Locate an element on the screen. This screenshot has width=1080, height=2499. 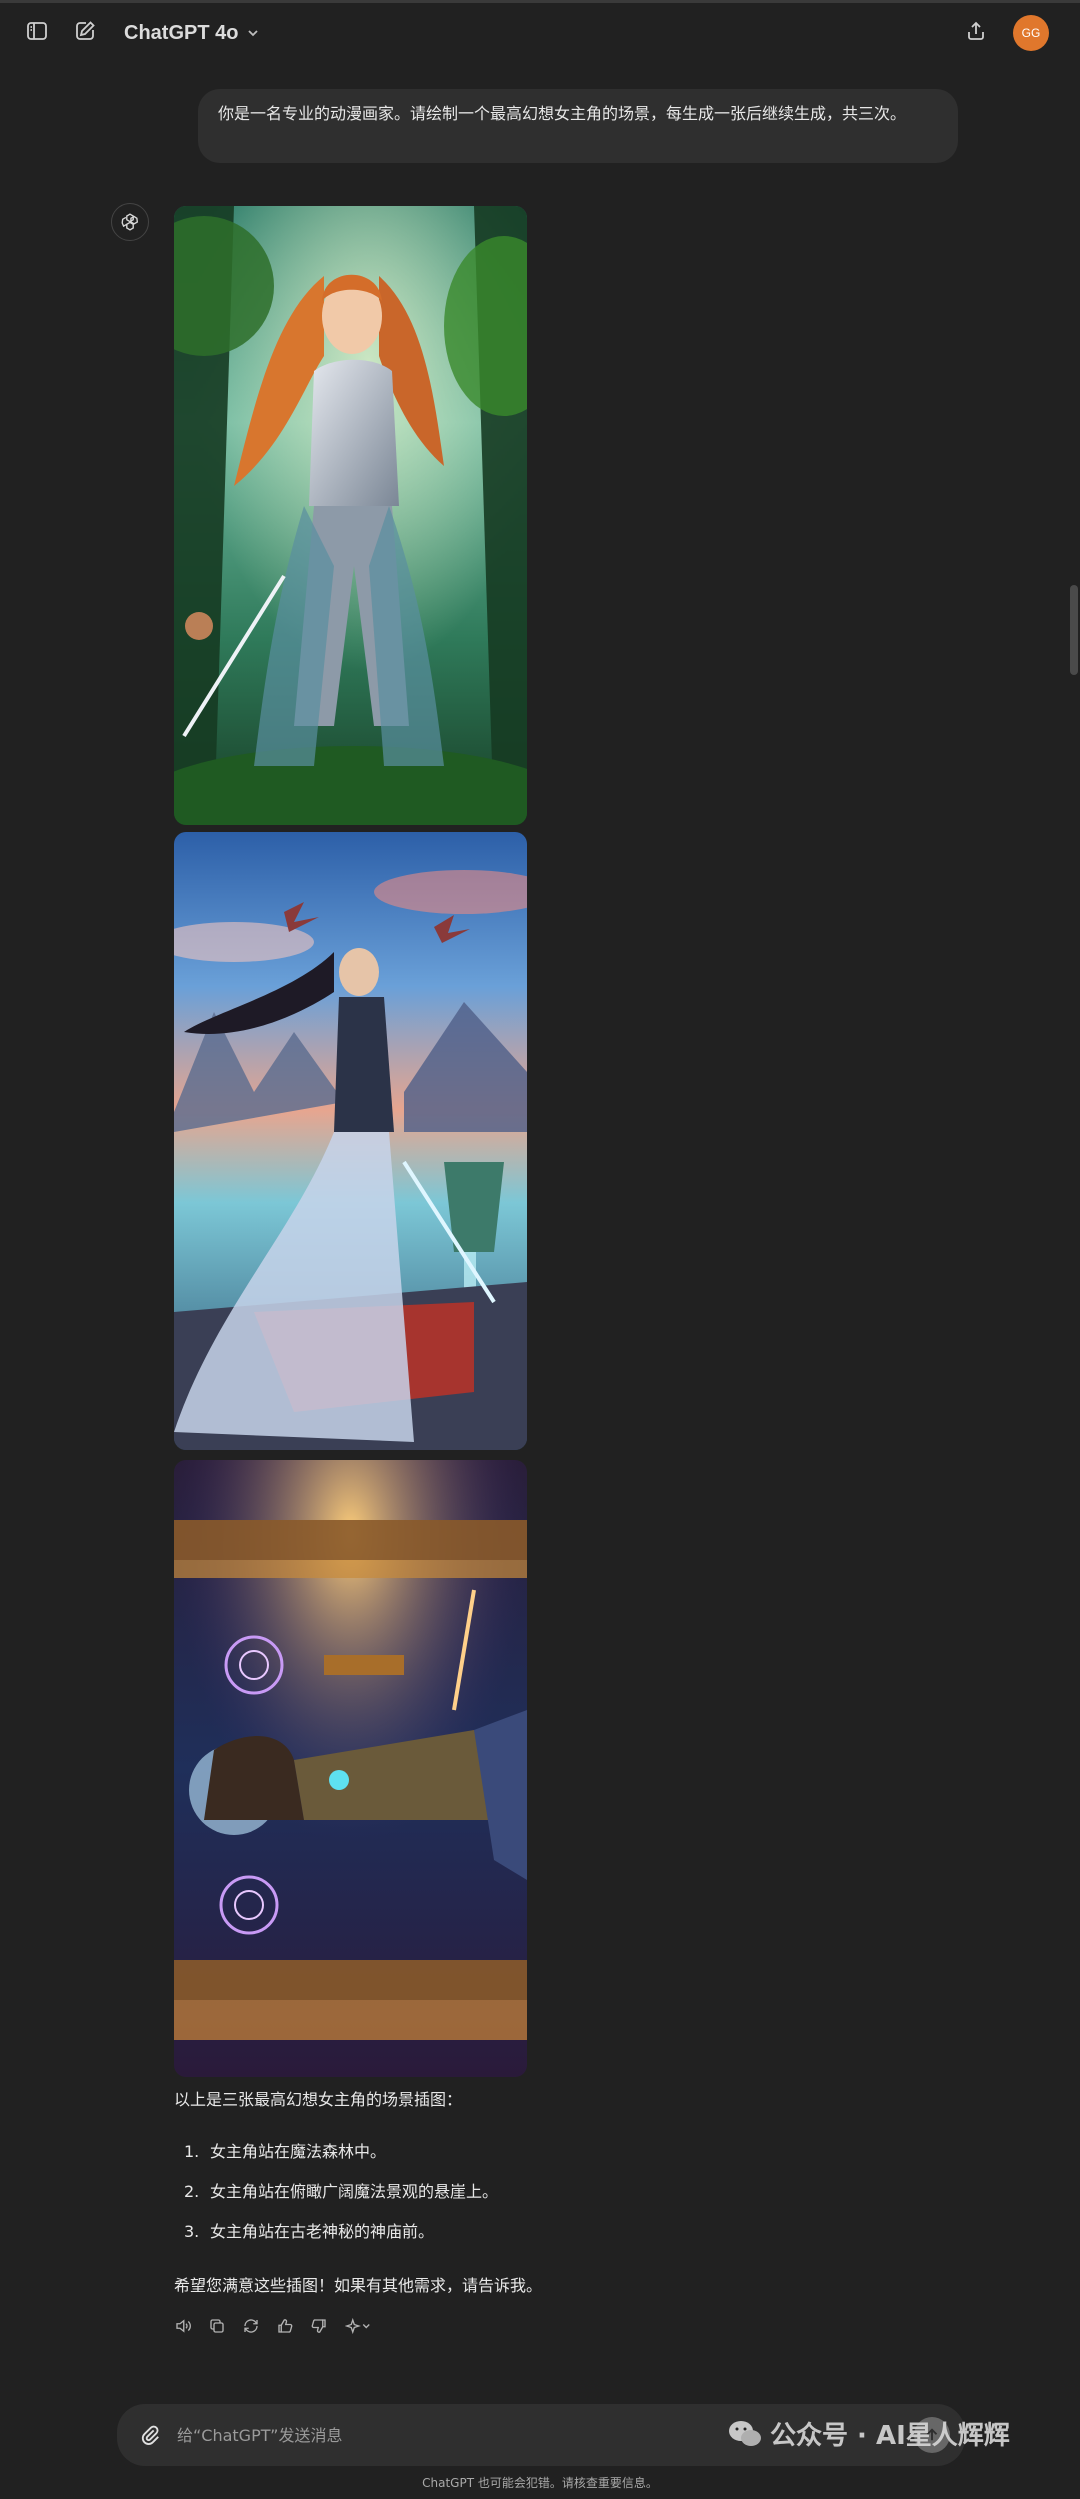
thumbs-up-icon is located at coordinates (285, 2326).